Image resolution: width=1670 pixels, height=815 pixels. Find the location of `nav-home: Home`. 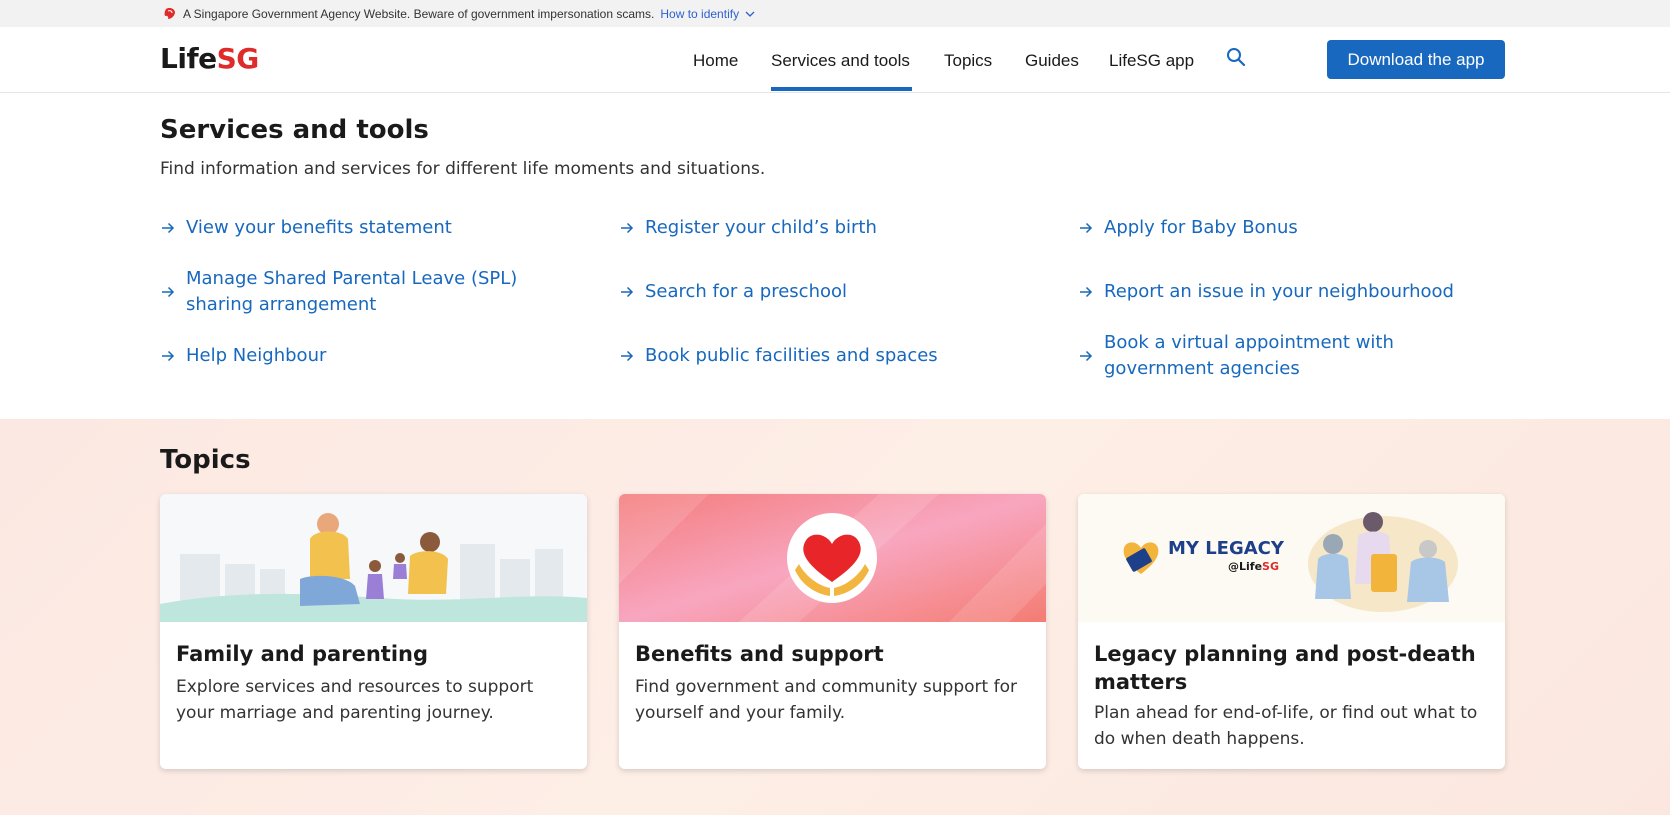

nav-home: Home is located at coordinates (715, 61).